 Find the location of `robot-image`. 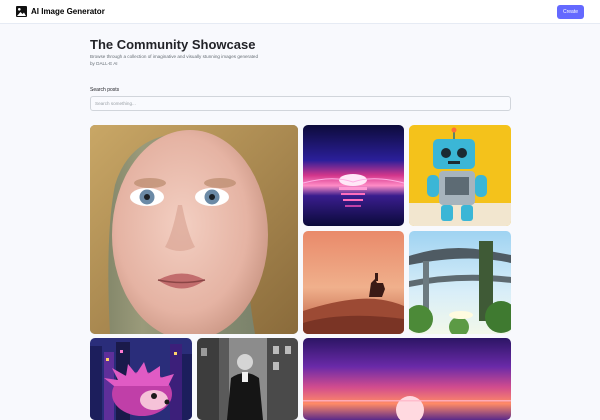

robot-image is located at coordinates (460, 175).